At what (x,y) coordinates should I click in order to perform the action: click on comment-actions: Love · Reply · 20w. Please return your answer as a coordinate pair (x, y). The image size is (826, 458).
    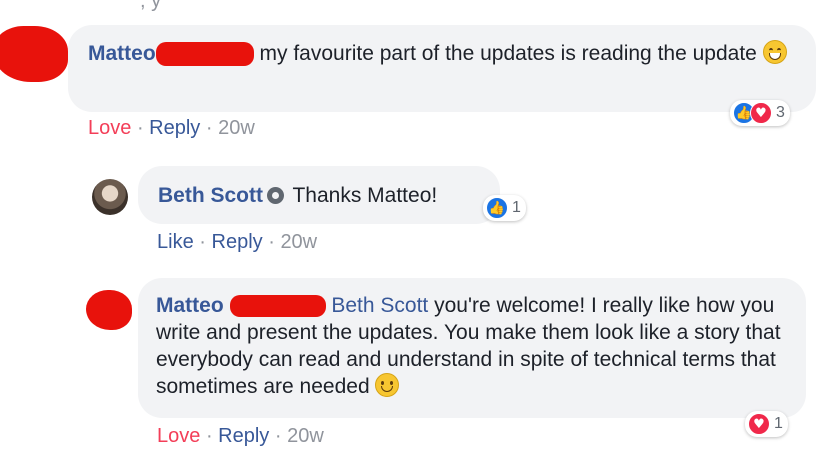
    Looking at the image, I should click on (171, 128).